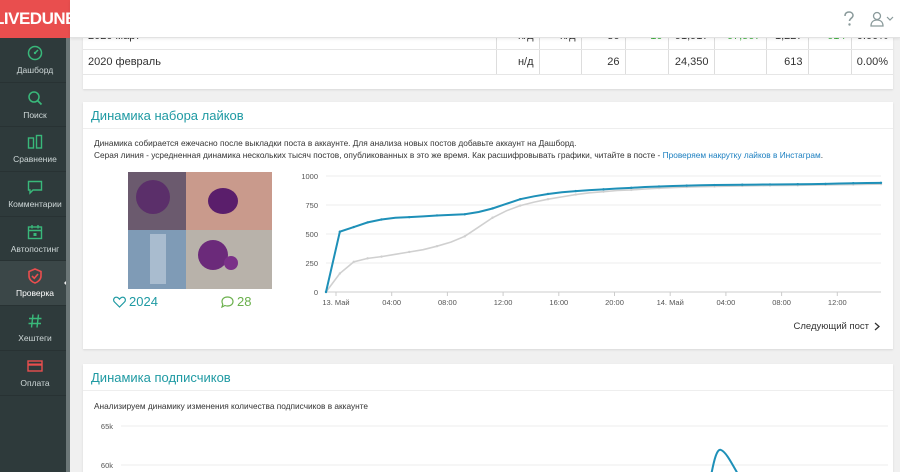 This screenshot has width=900, height=472. What do you see at coordinates (200, 230) in the screenshot?
I see `post-thumbnail` at bounding box center [200, 230].